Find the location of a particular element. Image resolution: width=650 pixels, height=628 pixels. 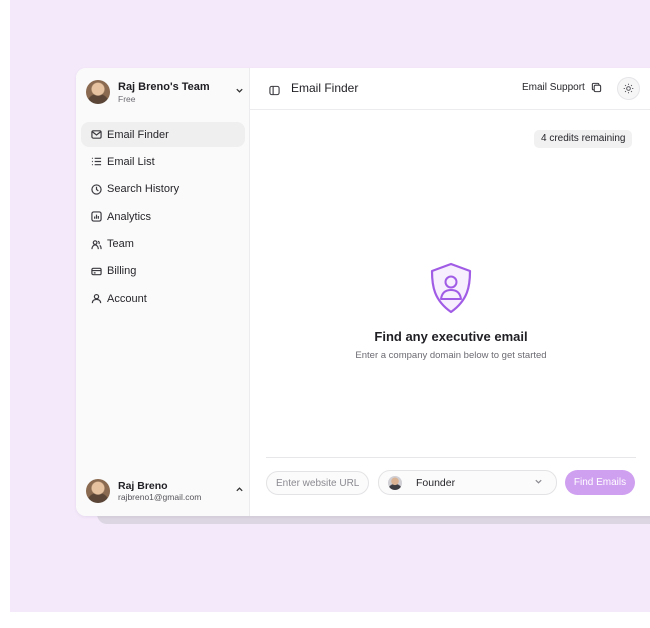

website-url-input is located at coordinates (317, 483).